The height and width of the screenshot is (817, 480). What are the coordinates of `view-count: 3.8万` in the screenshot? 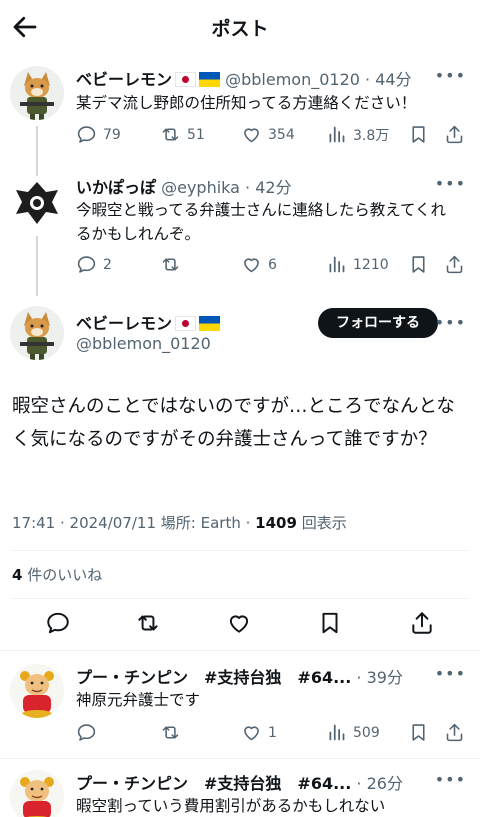 It's located at (371, 135).